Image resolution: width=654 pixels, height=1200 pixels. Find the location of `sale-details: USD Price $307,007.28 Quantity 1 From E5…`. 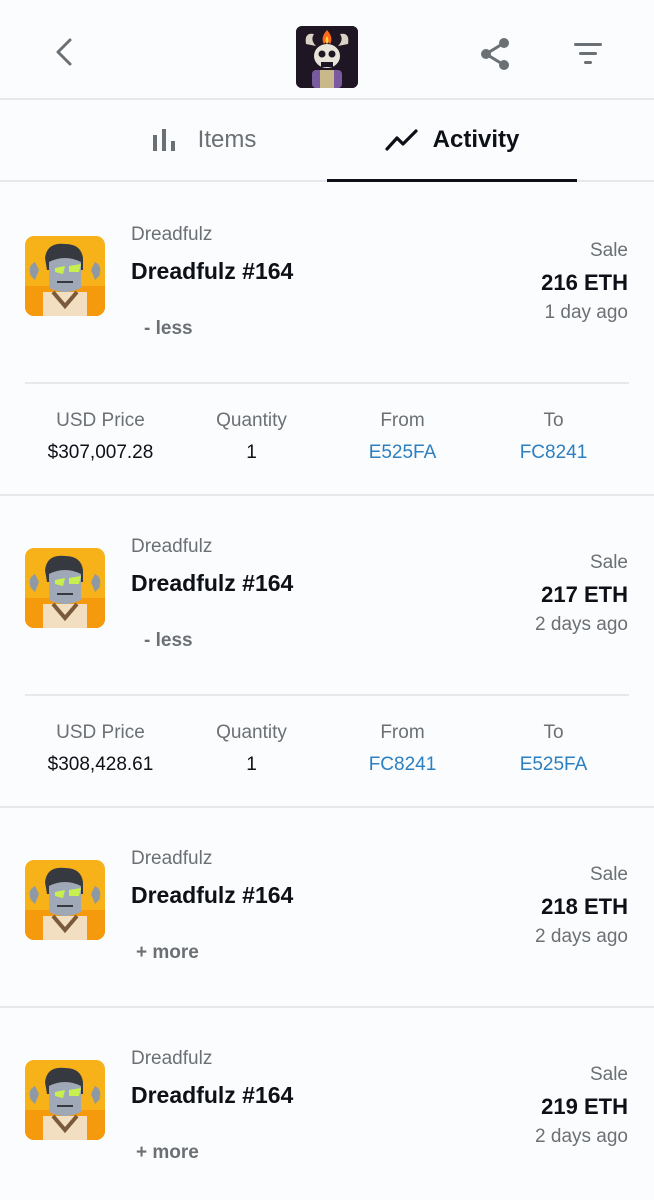

sale-details: USD Price $307,007.28 Quantity 1 From E5… is located at coordinates (327, 440).